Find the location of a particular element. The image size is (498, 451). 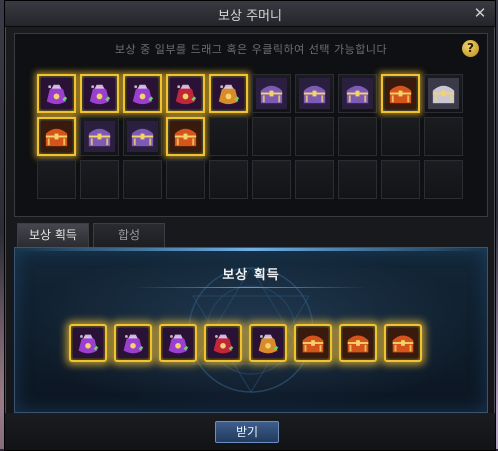

close-button: ✕ is located at coordinates (480, 13).